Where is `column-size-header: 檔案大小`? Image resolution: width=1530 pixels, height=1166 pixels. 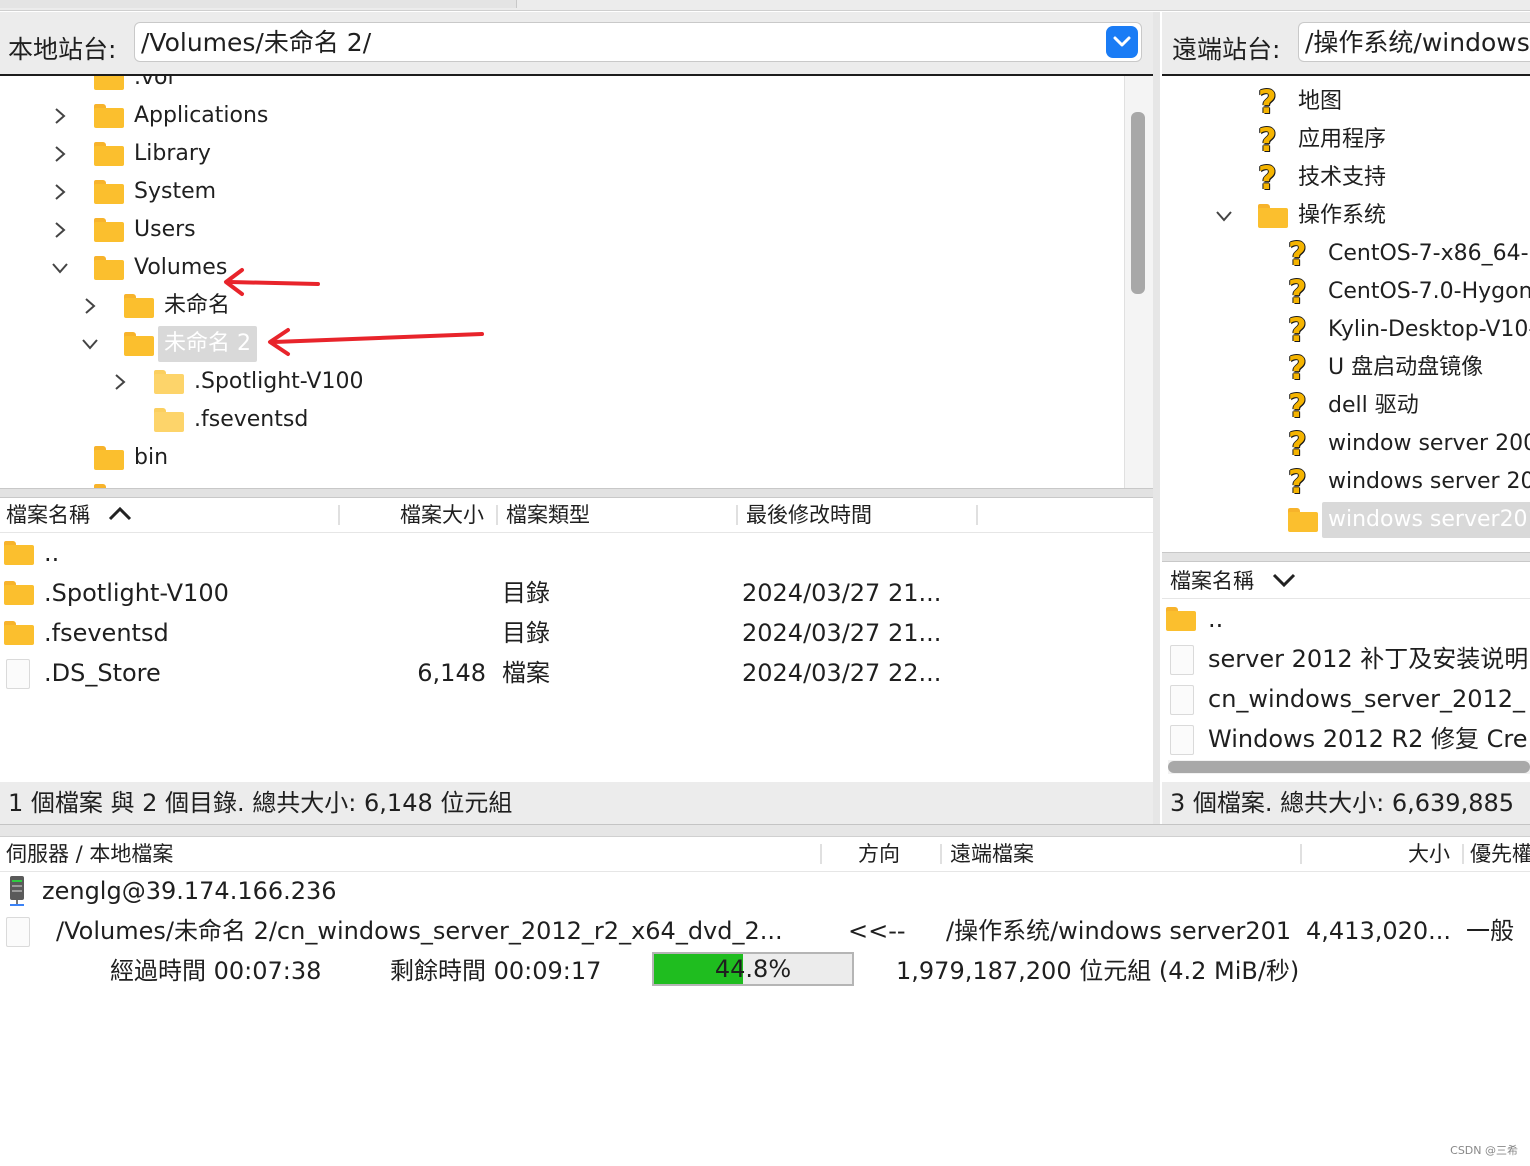 column-size-header: 檔案大小 is located at coordinates (442, 515).